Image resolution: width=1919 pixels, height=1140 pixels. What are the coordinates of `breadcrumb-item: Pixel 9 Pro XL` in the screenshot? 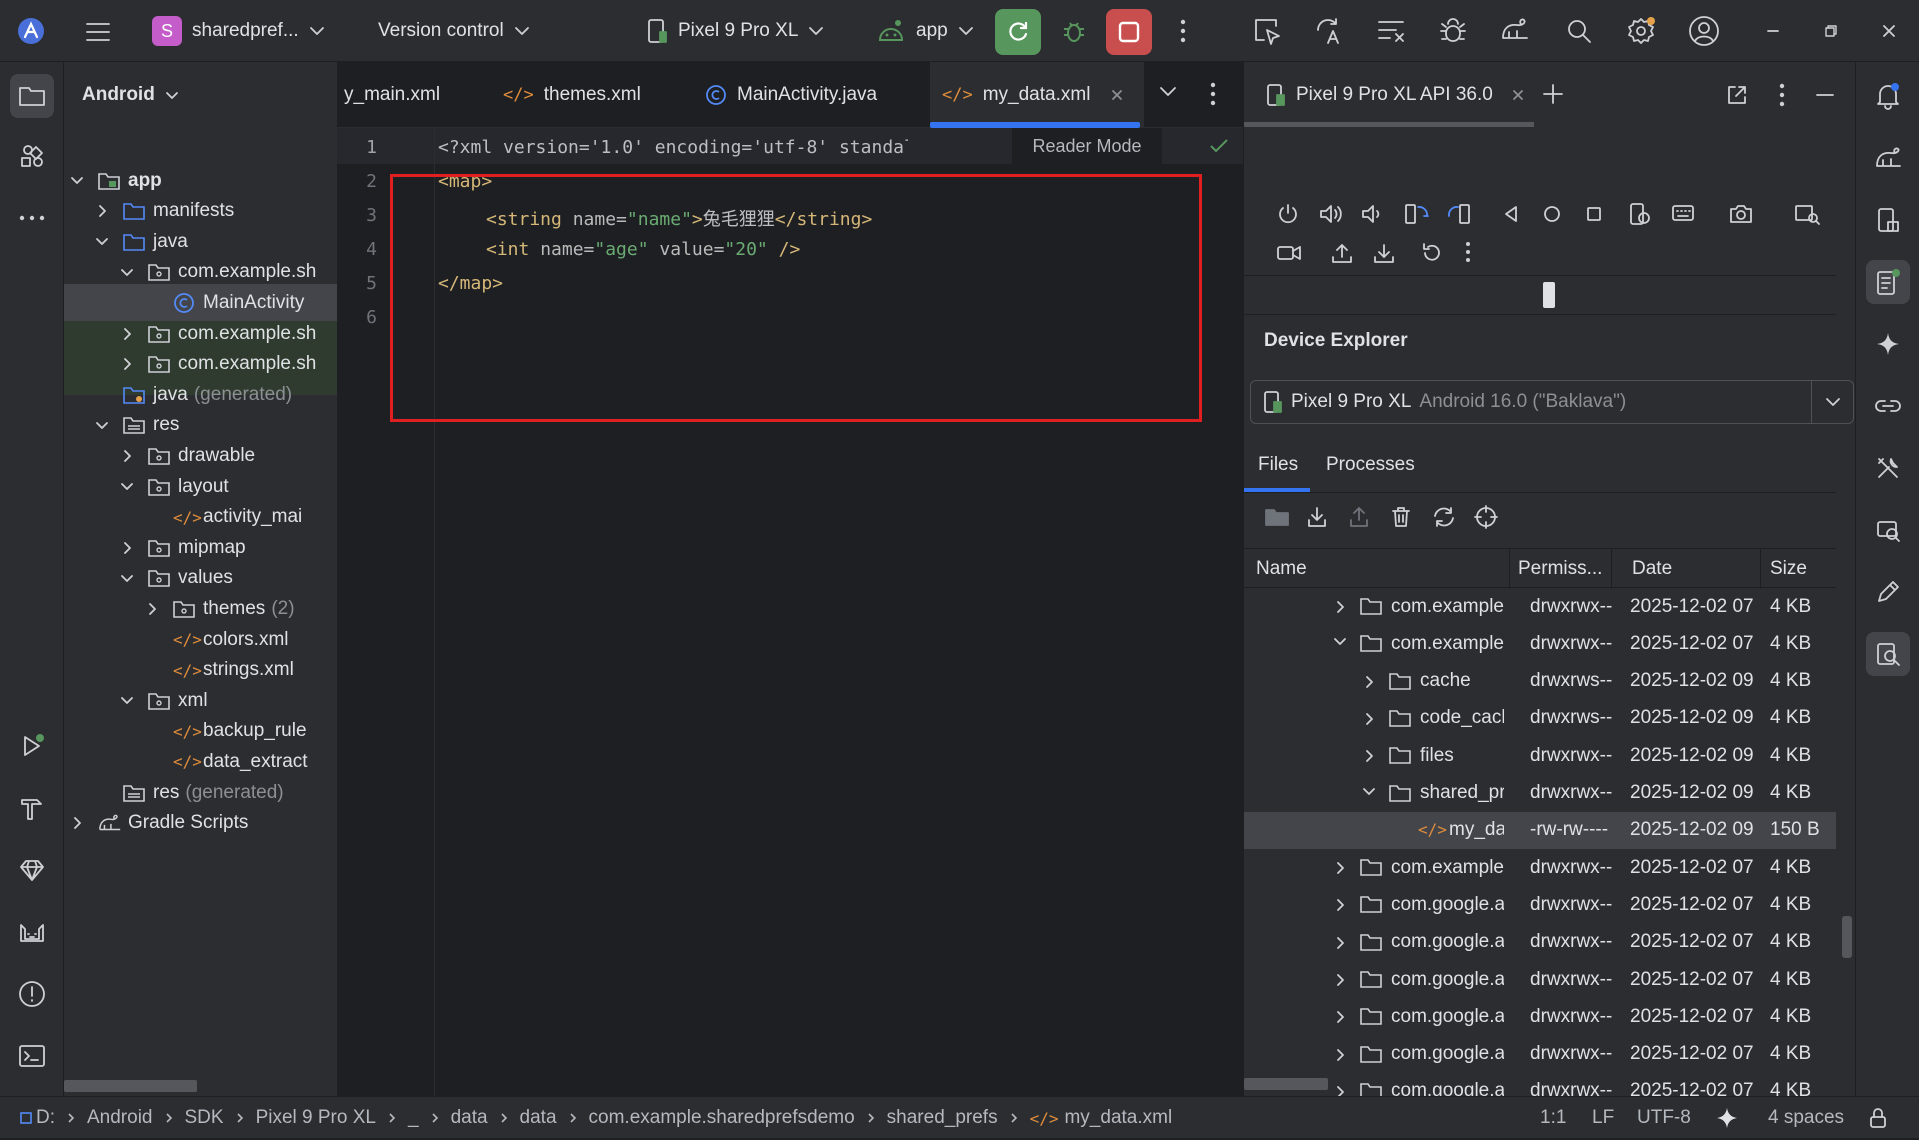 It's located at (316, 1118).